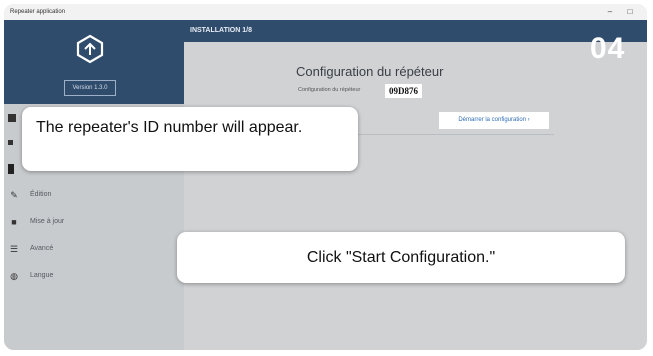  What do you see at coordinates (608, 48) in the screenshot?
I see `step-number: 04` at bounding box center [608, 48].